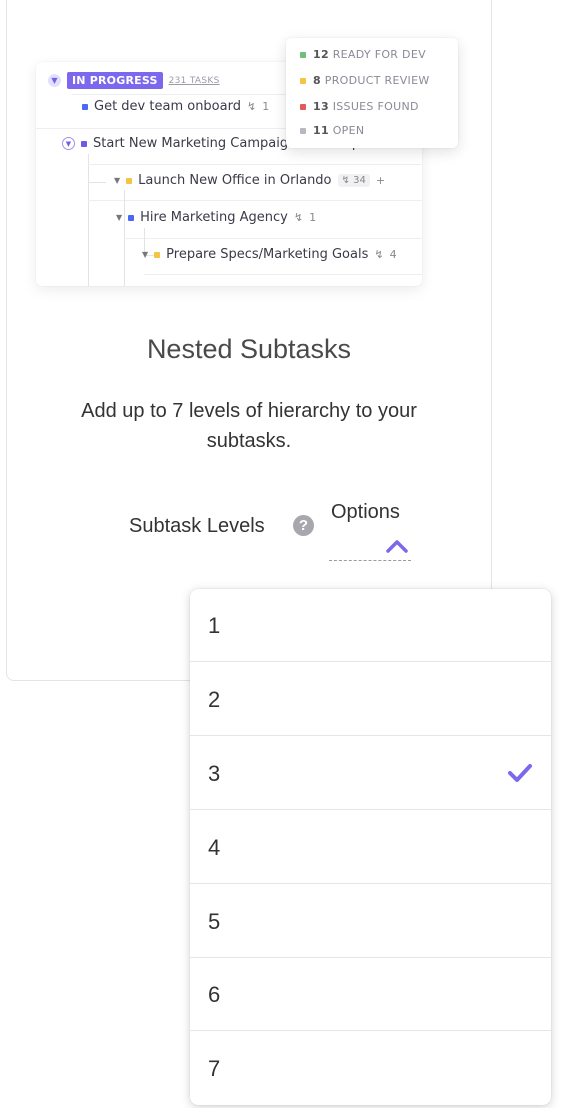  I want to click on subtask-count-value: 34, so click(359, 180).